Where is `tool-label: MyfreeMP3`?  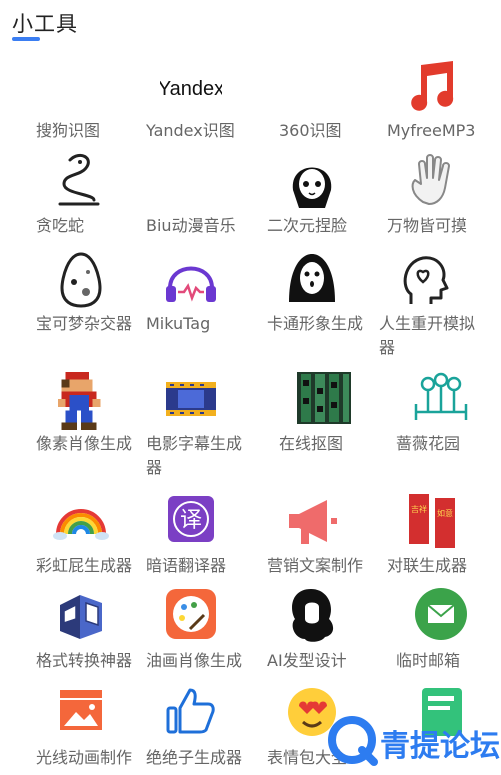
tool-label: MyfreeMP3 is located at coordinates (431, 130).